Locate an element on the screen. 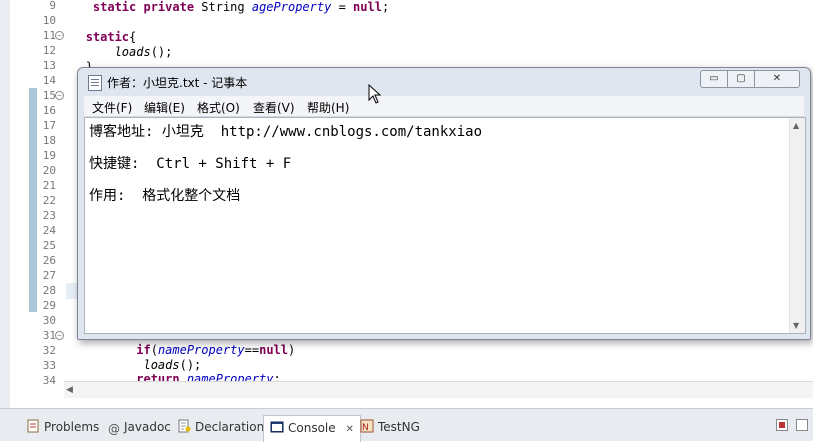 This screenshot has height=442, width=813. code-line-33: loads(); is located at coordinates (132, 365).